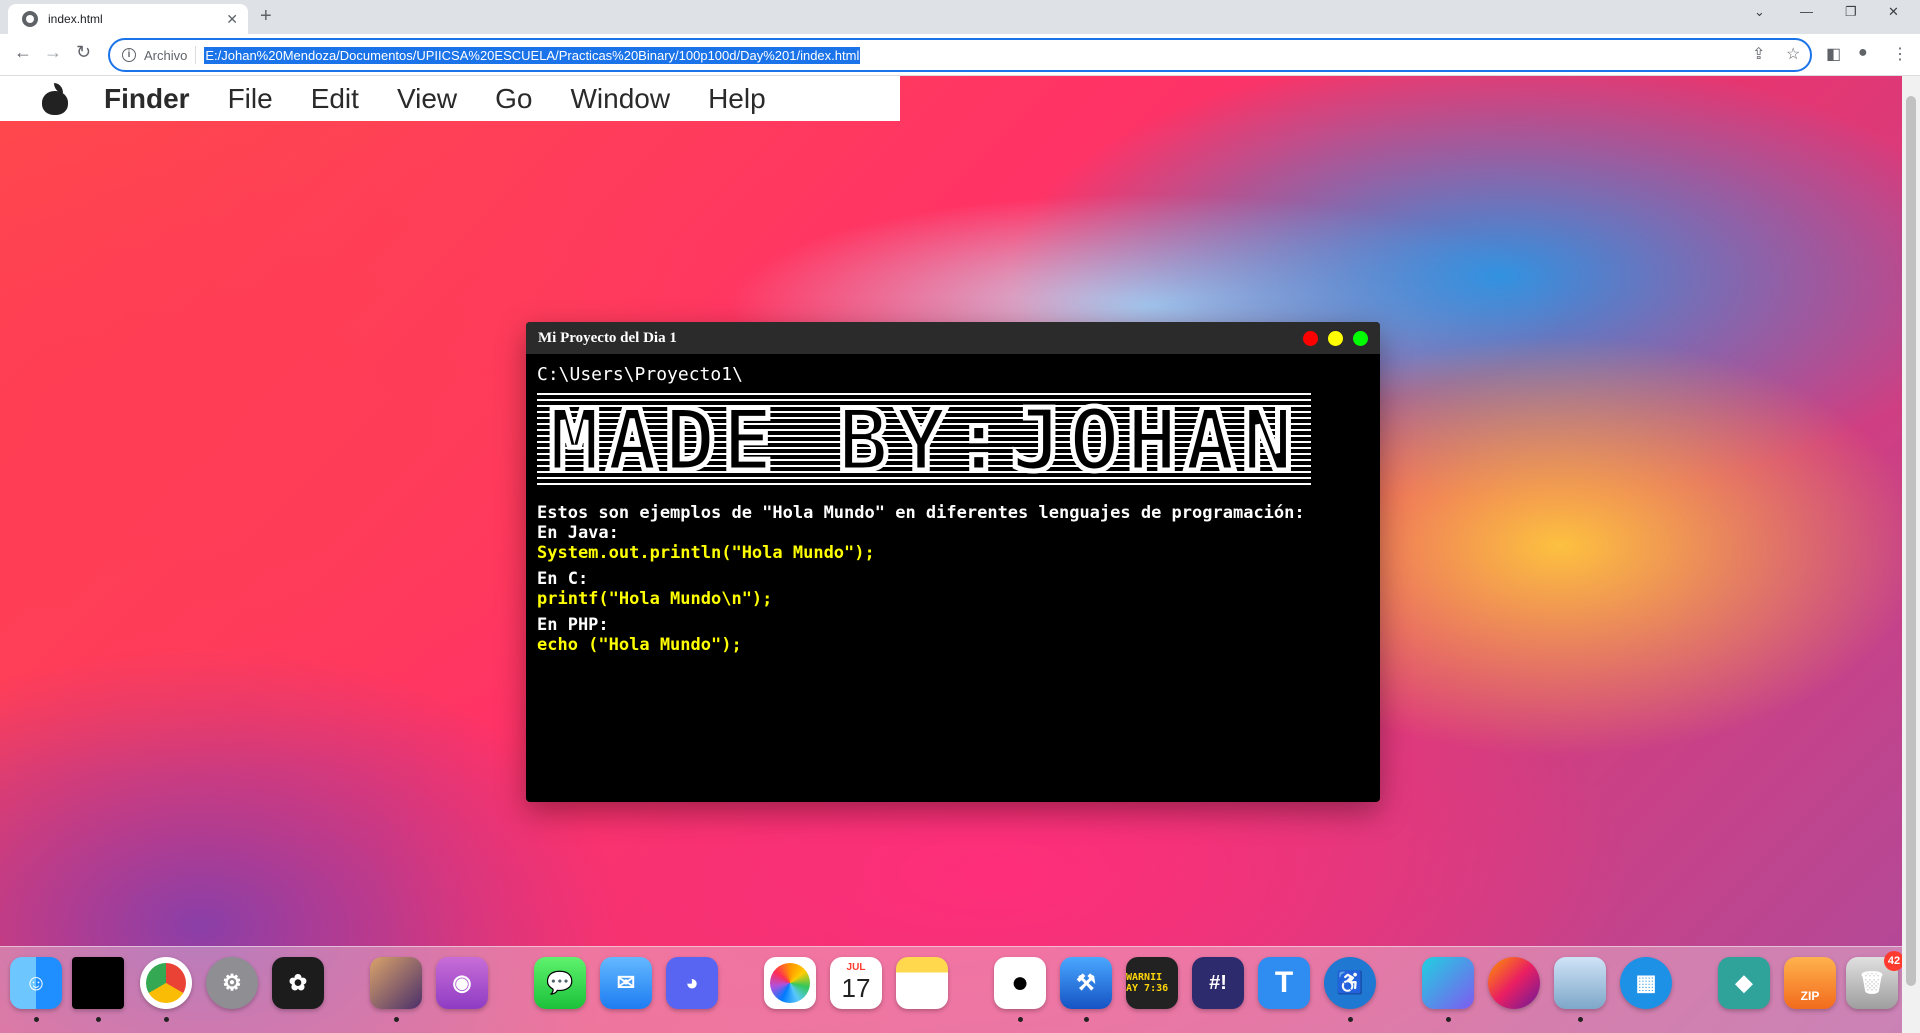  Describe the element at coordinates (266, 16) in the screenshot. I see `new-tab-button: +` at that location.